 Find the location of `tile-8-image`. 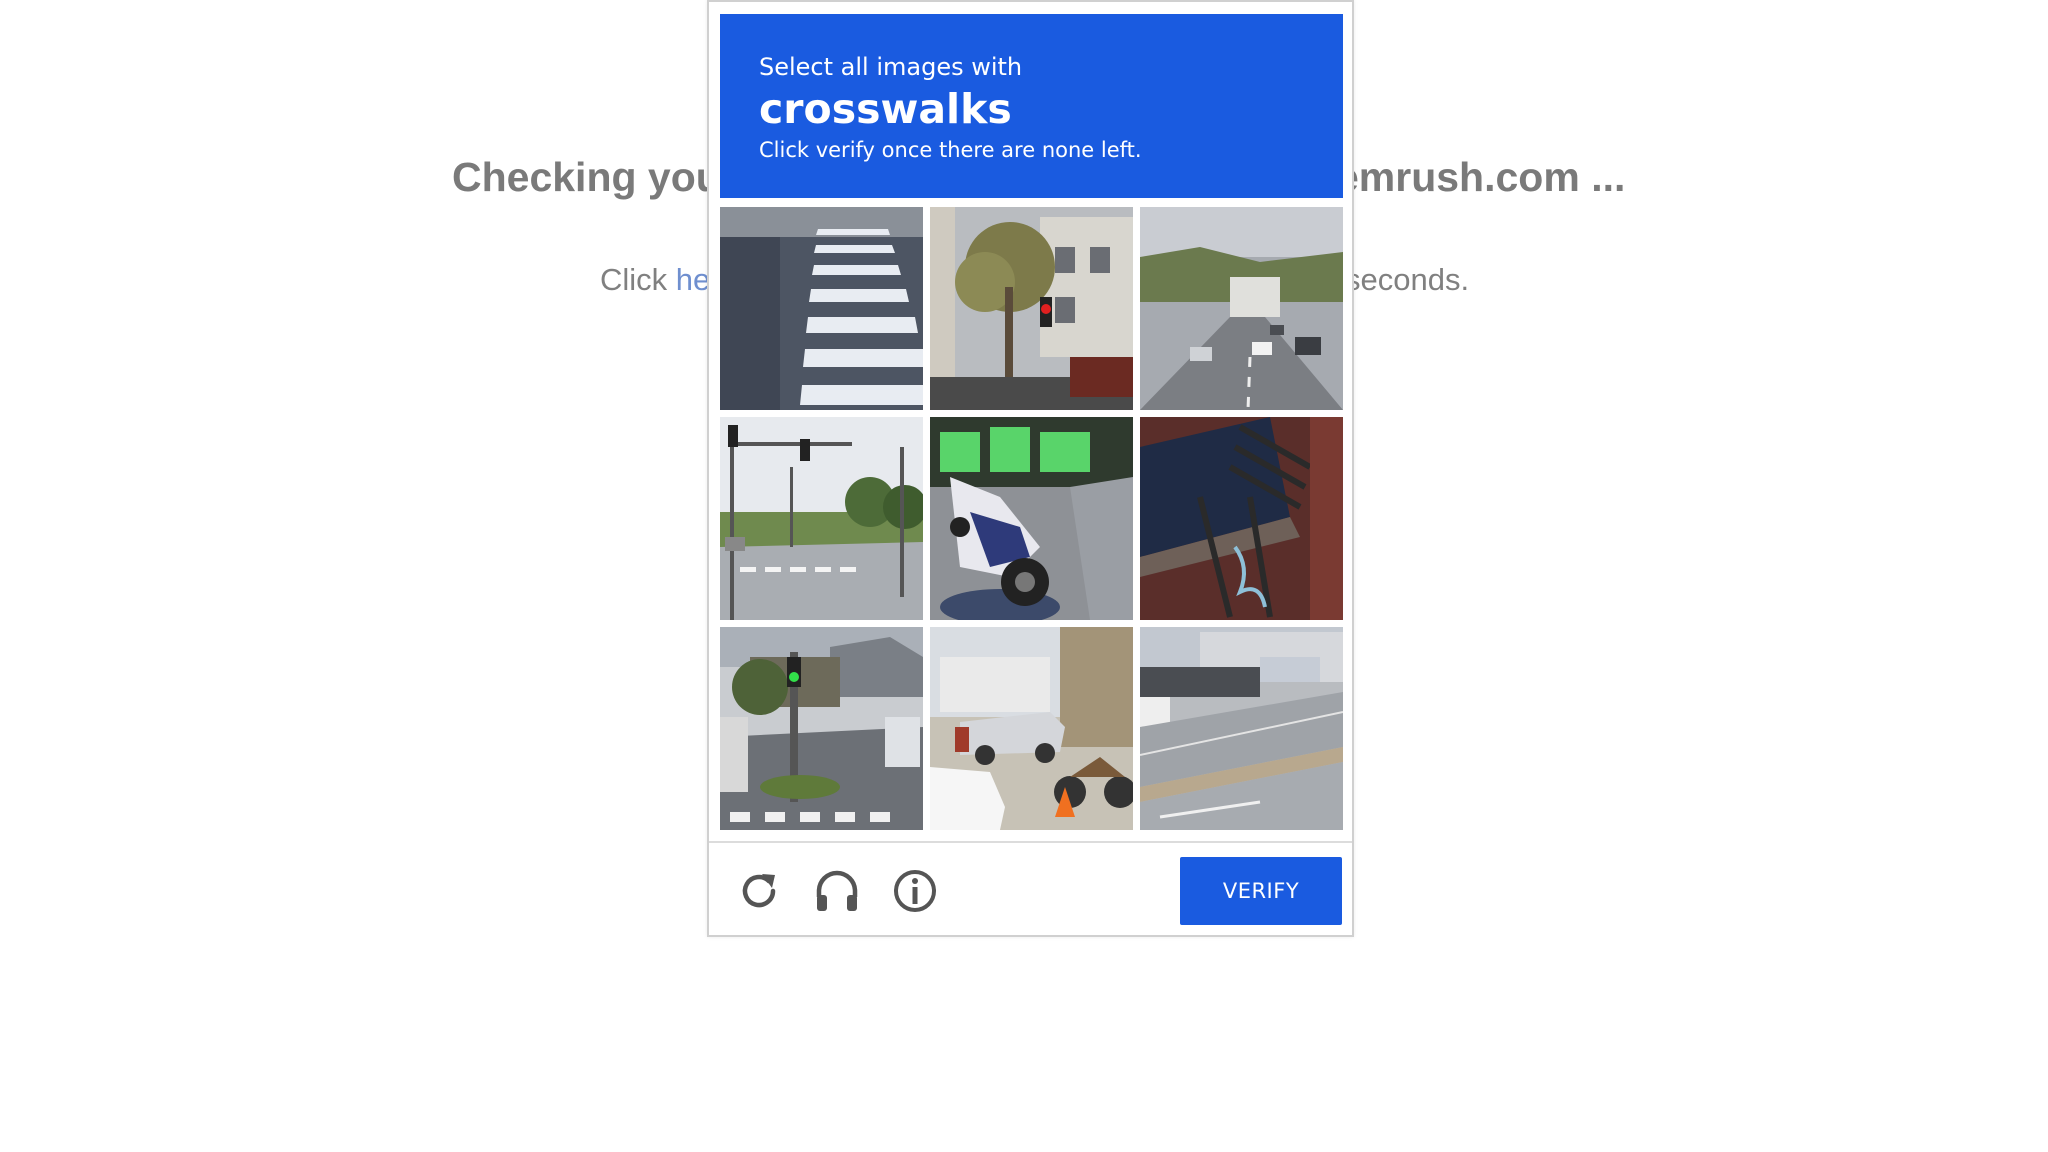

tile-8-image is located at coordinates (1031, 728).